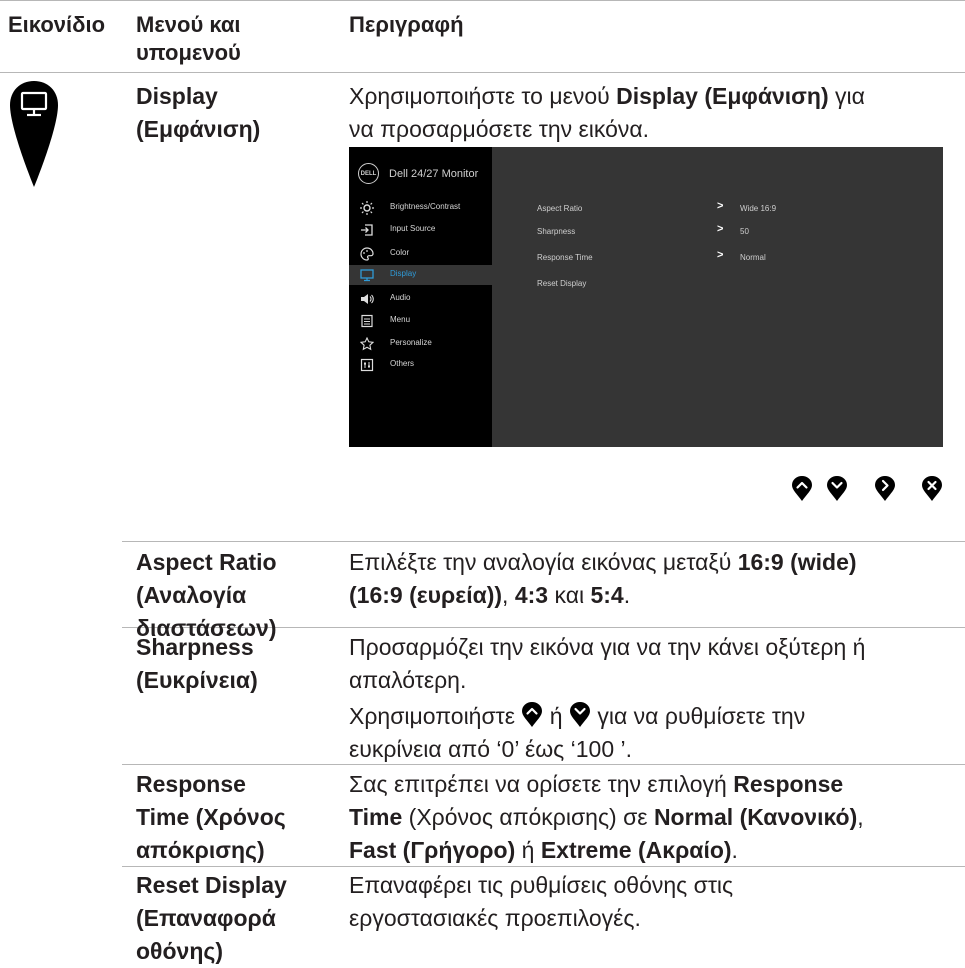 This screenshot has height=968, width=965. What do you see at coordinates (531, 595) in the screenshot?
I see `aspect-l2-bold2: 4:3` at bounding box center [531, 595].